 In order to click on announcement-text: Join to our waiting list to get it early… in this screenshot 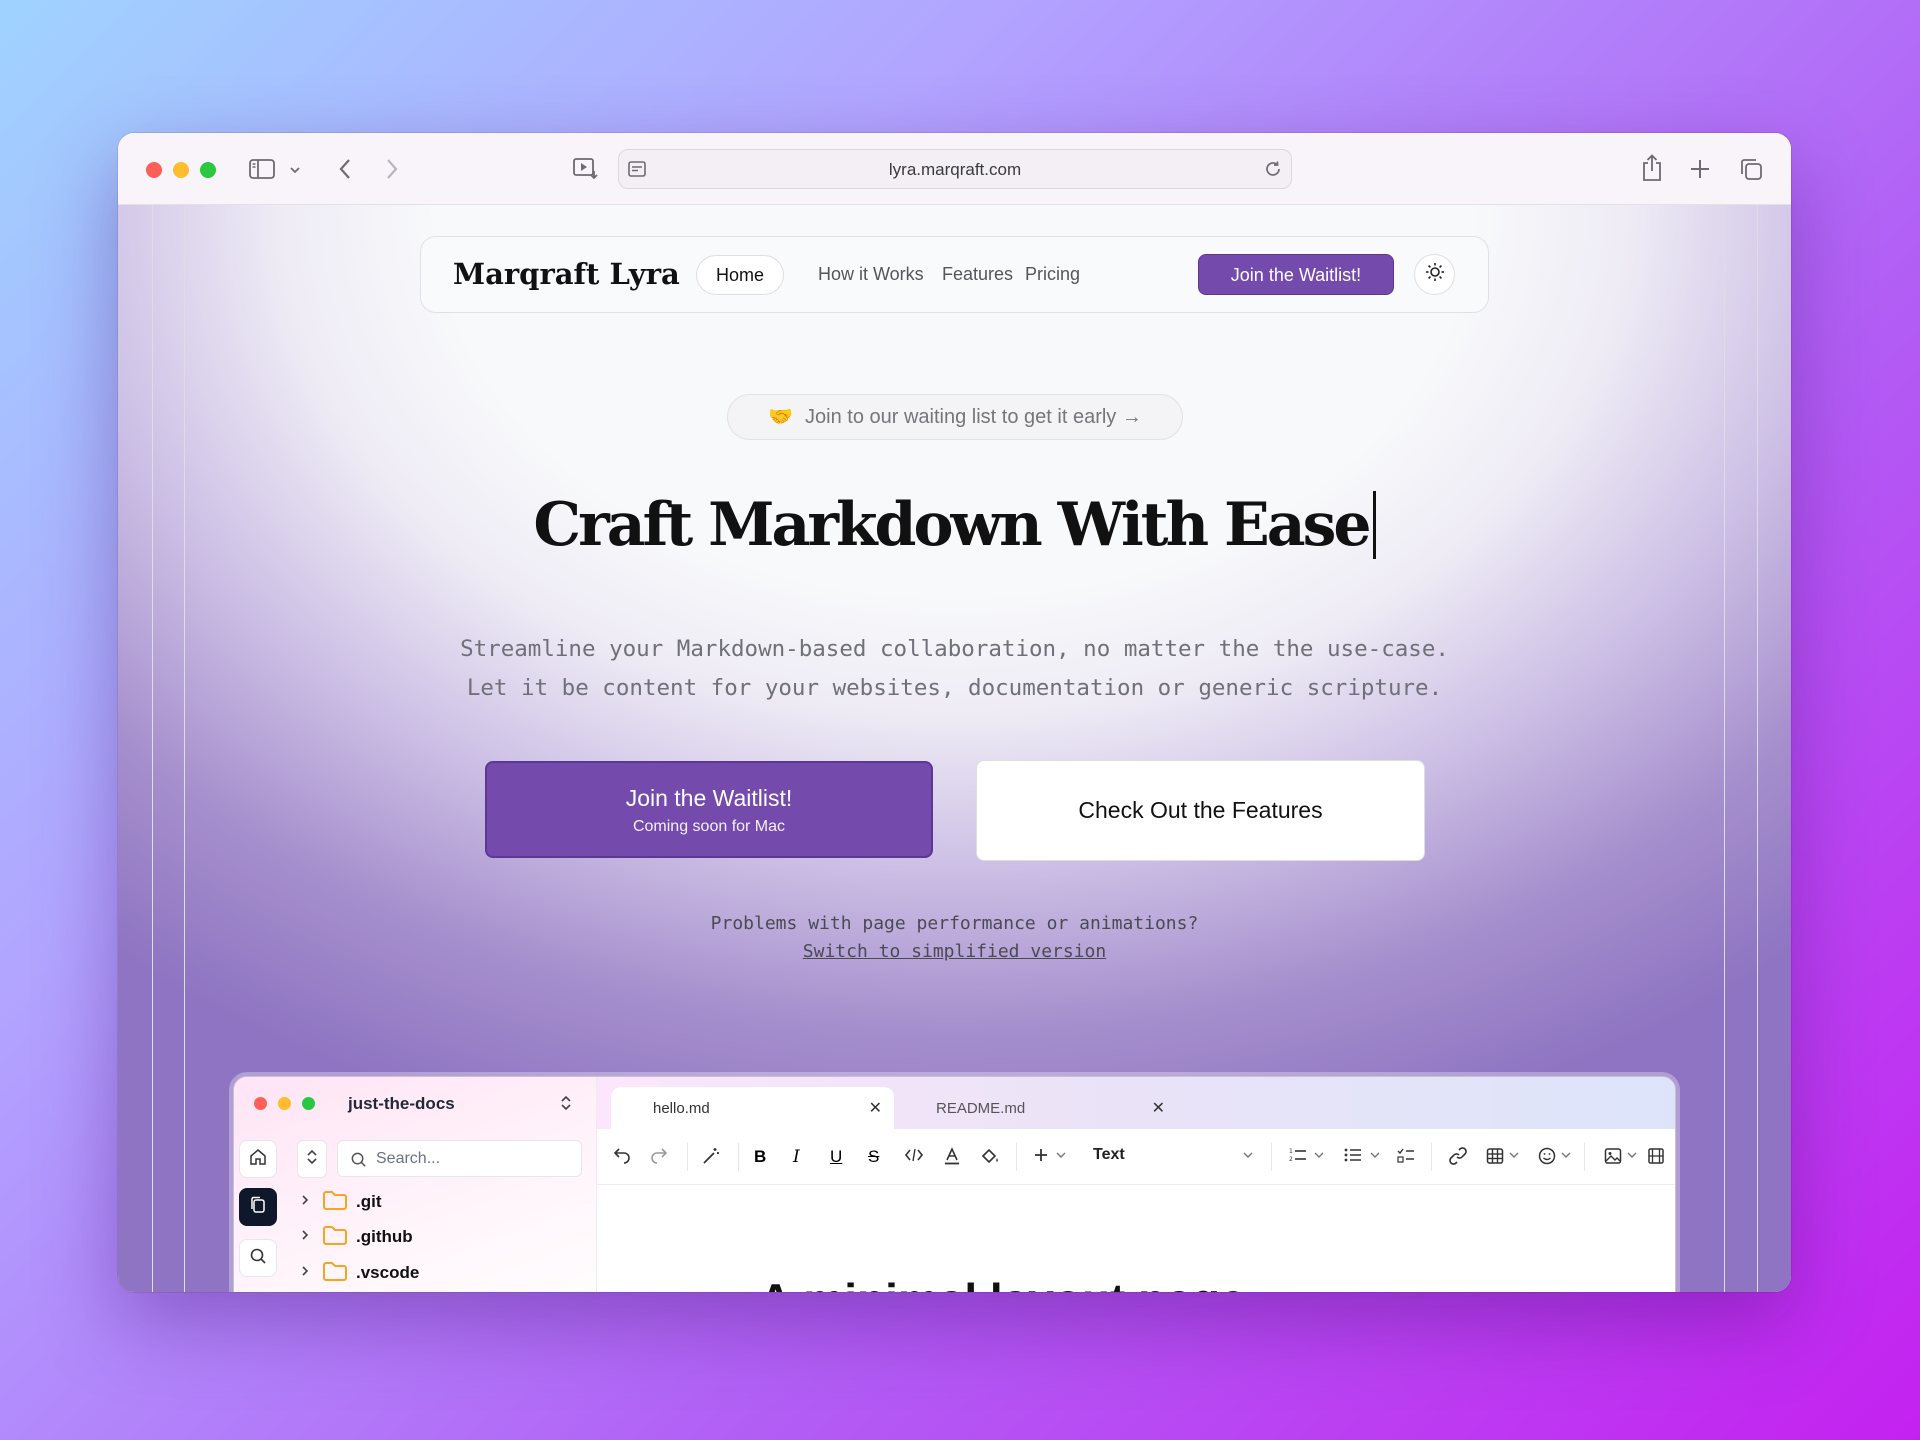, I will do `click(973, 417)`.